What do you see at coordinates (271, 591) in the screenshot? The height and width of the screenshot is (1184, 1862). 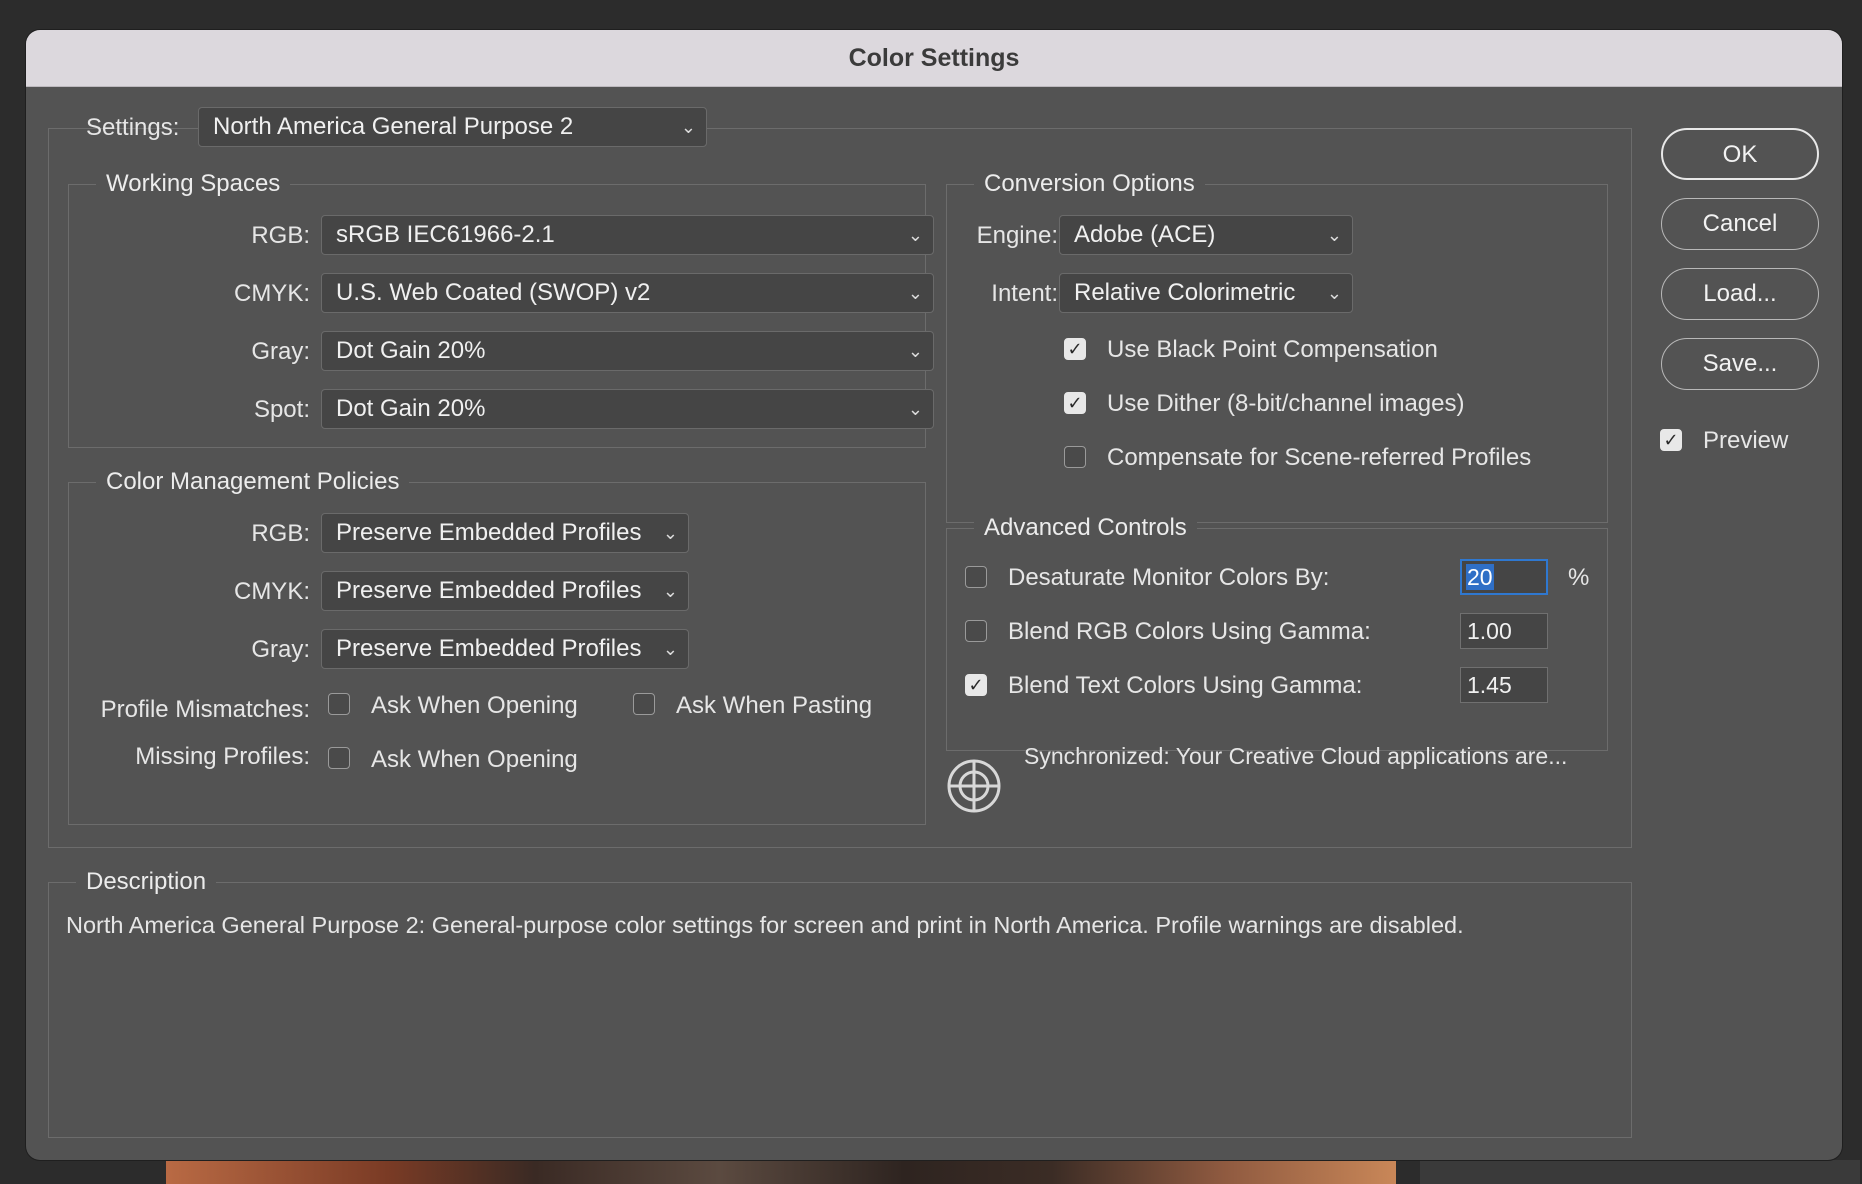 I see `policy-cmyk-label: CMYK:` at bounding box center [271, 591].